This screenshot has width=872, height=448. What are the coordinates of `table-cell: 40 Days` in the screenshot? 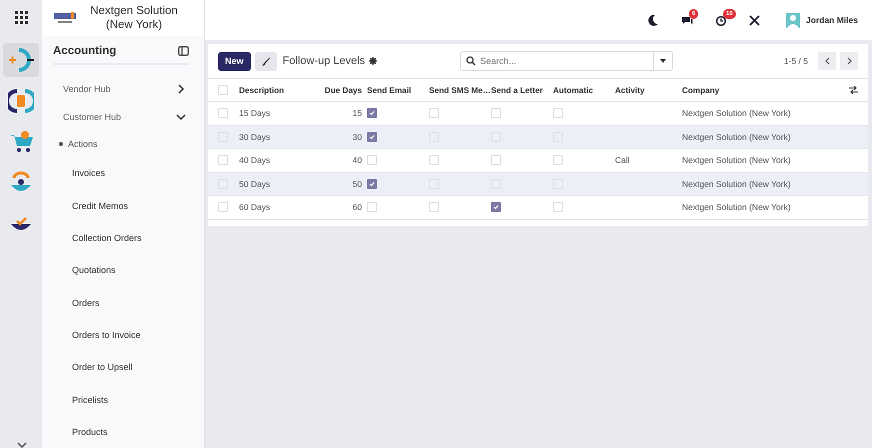 It's located at (254, 160).